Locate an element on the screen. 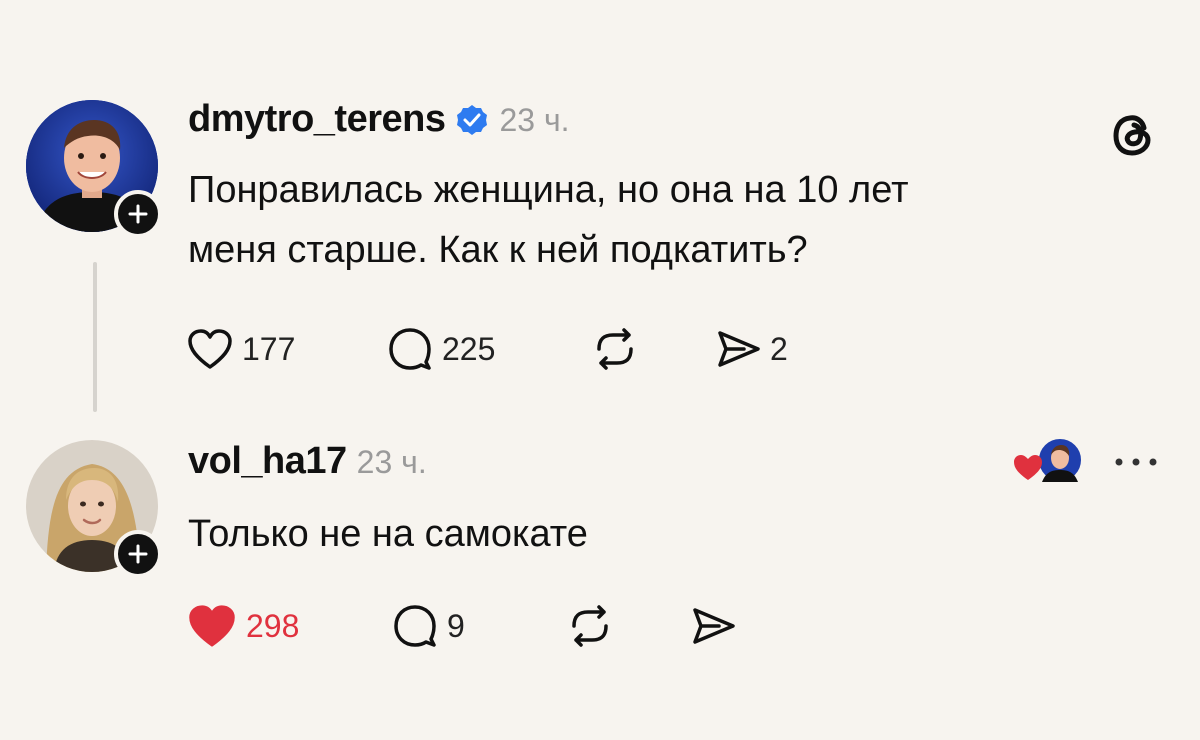  reply-share-button is located at coordinates (713, 626).